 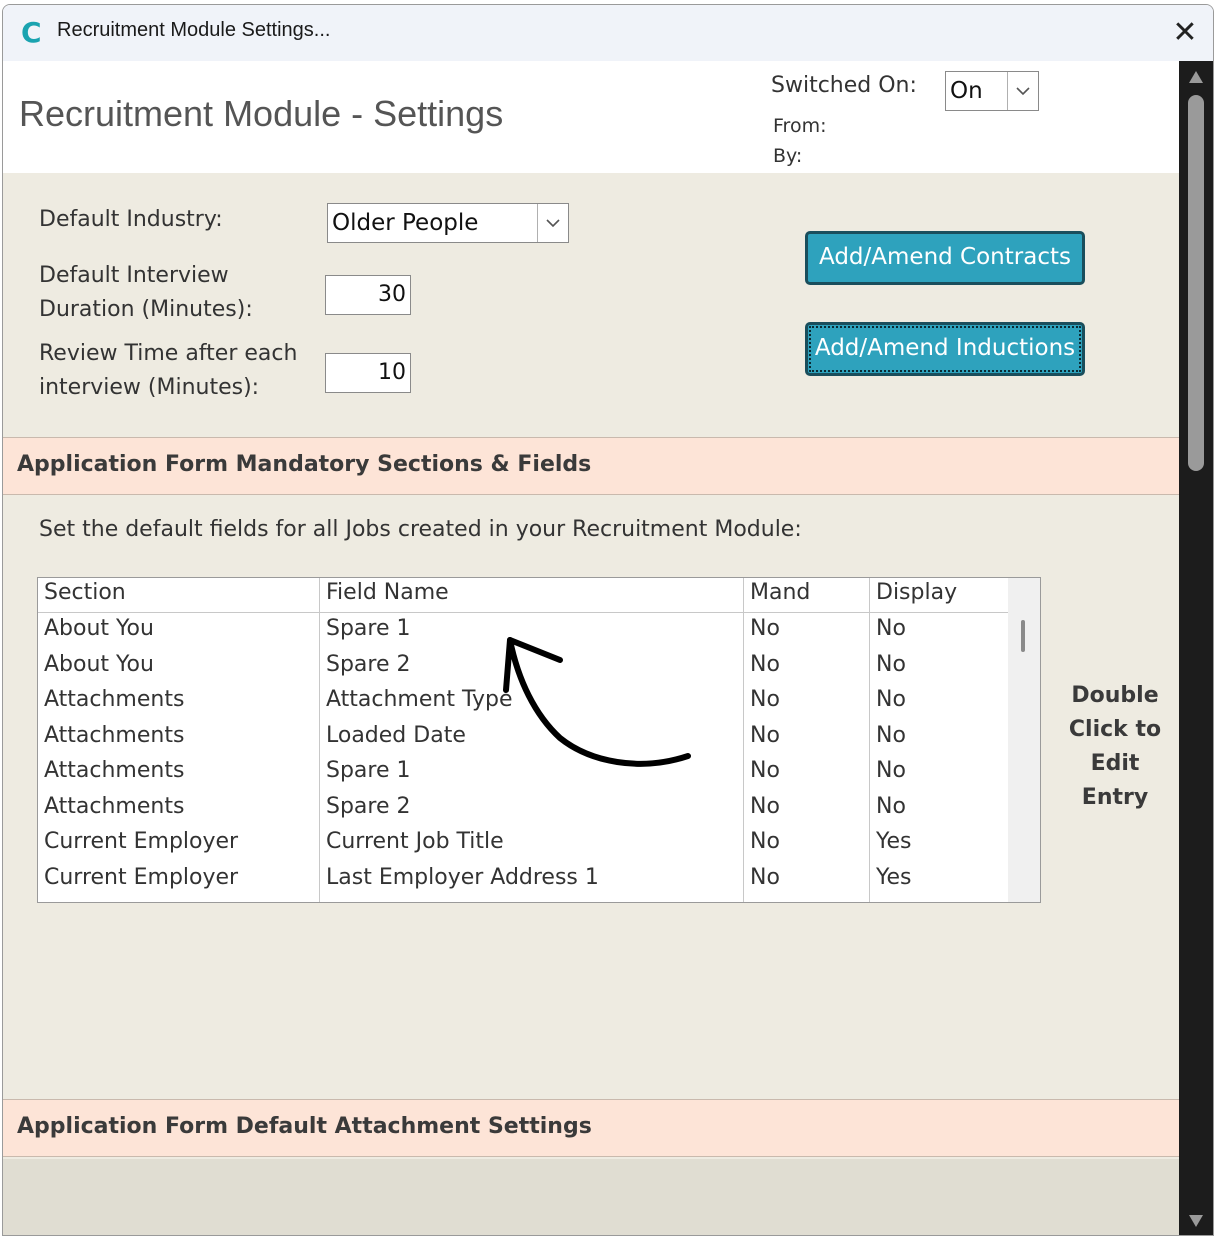 I want to click on switched-on-label: Switched On:, so click(x=844, y=85).